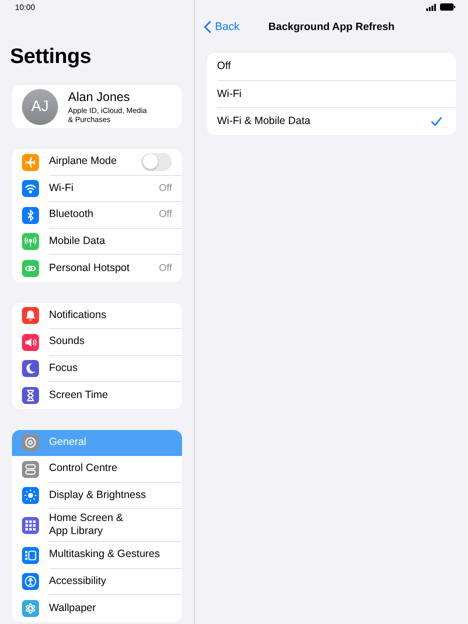 The image size is (468, 624). Describe the element at coordinates (77, 315) in the screenshot. I see `item-label: Notifications` at that location.